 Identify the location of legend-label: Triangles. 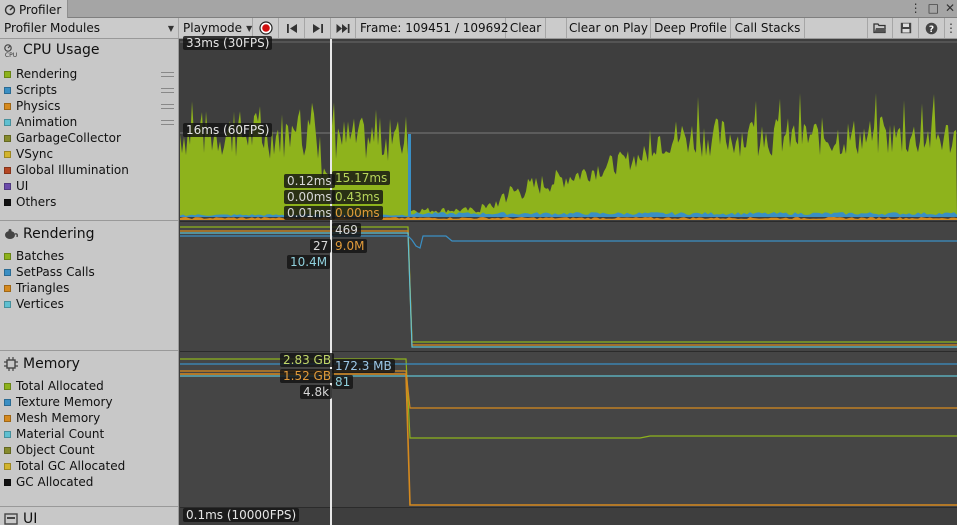
(43, 288).